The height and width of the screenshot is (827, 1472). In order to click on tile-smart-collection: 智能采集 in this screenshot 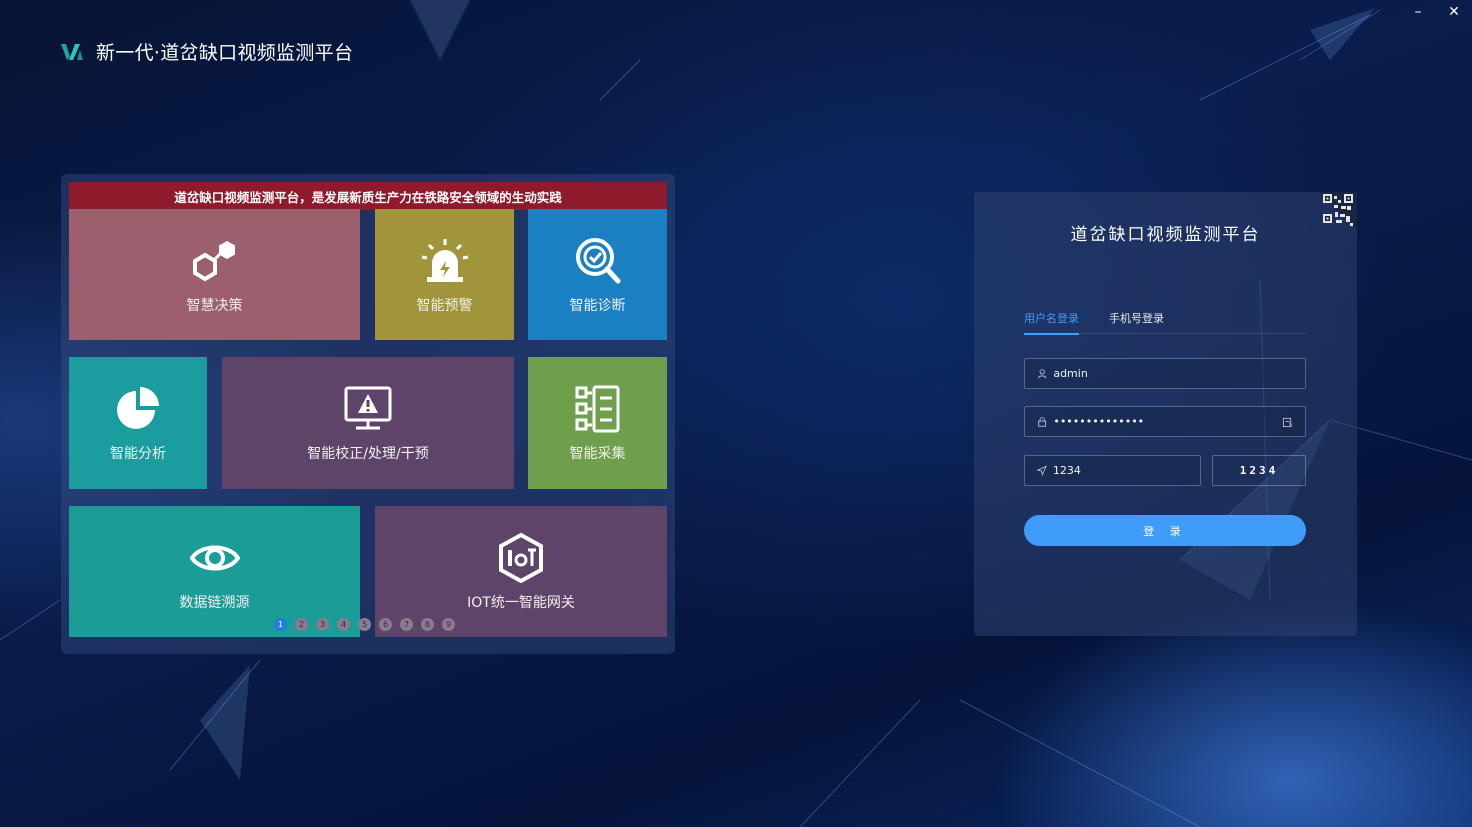, I will do `click(597, 423)`.